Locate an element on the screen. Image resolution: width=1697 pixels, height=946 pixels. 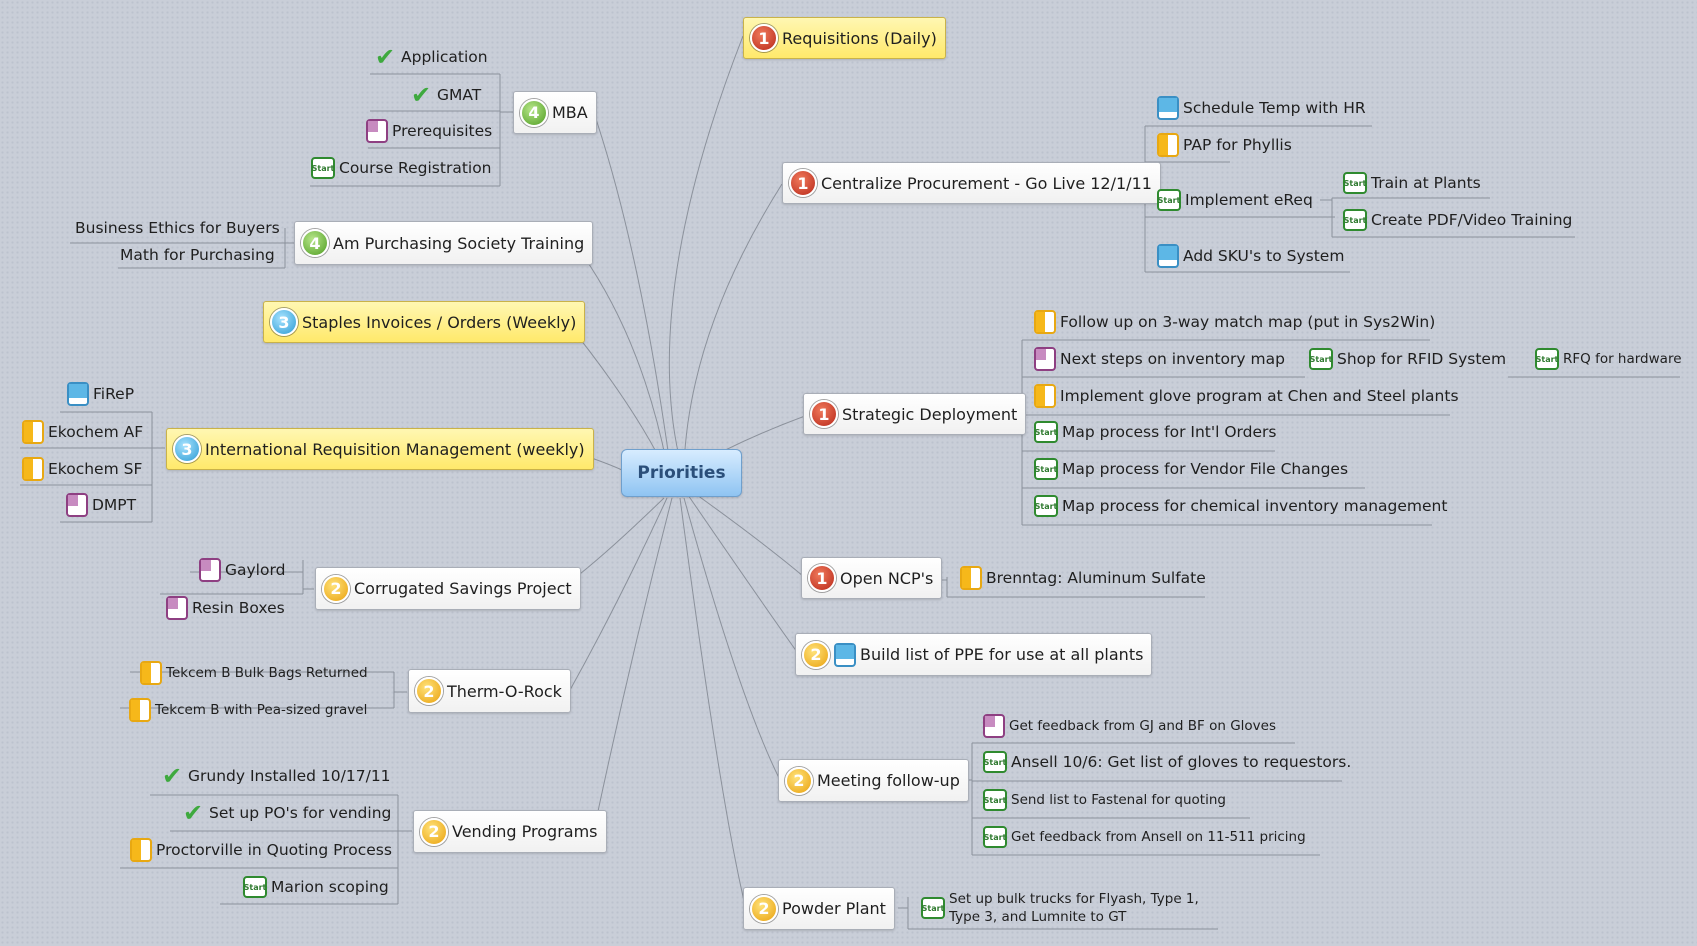
subtopic-grundy: ✔ Grundy Installed 10/17/11 is located at coordinates (275, 776).